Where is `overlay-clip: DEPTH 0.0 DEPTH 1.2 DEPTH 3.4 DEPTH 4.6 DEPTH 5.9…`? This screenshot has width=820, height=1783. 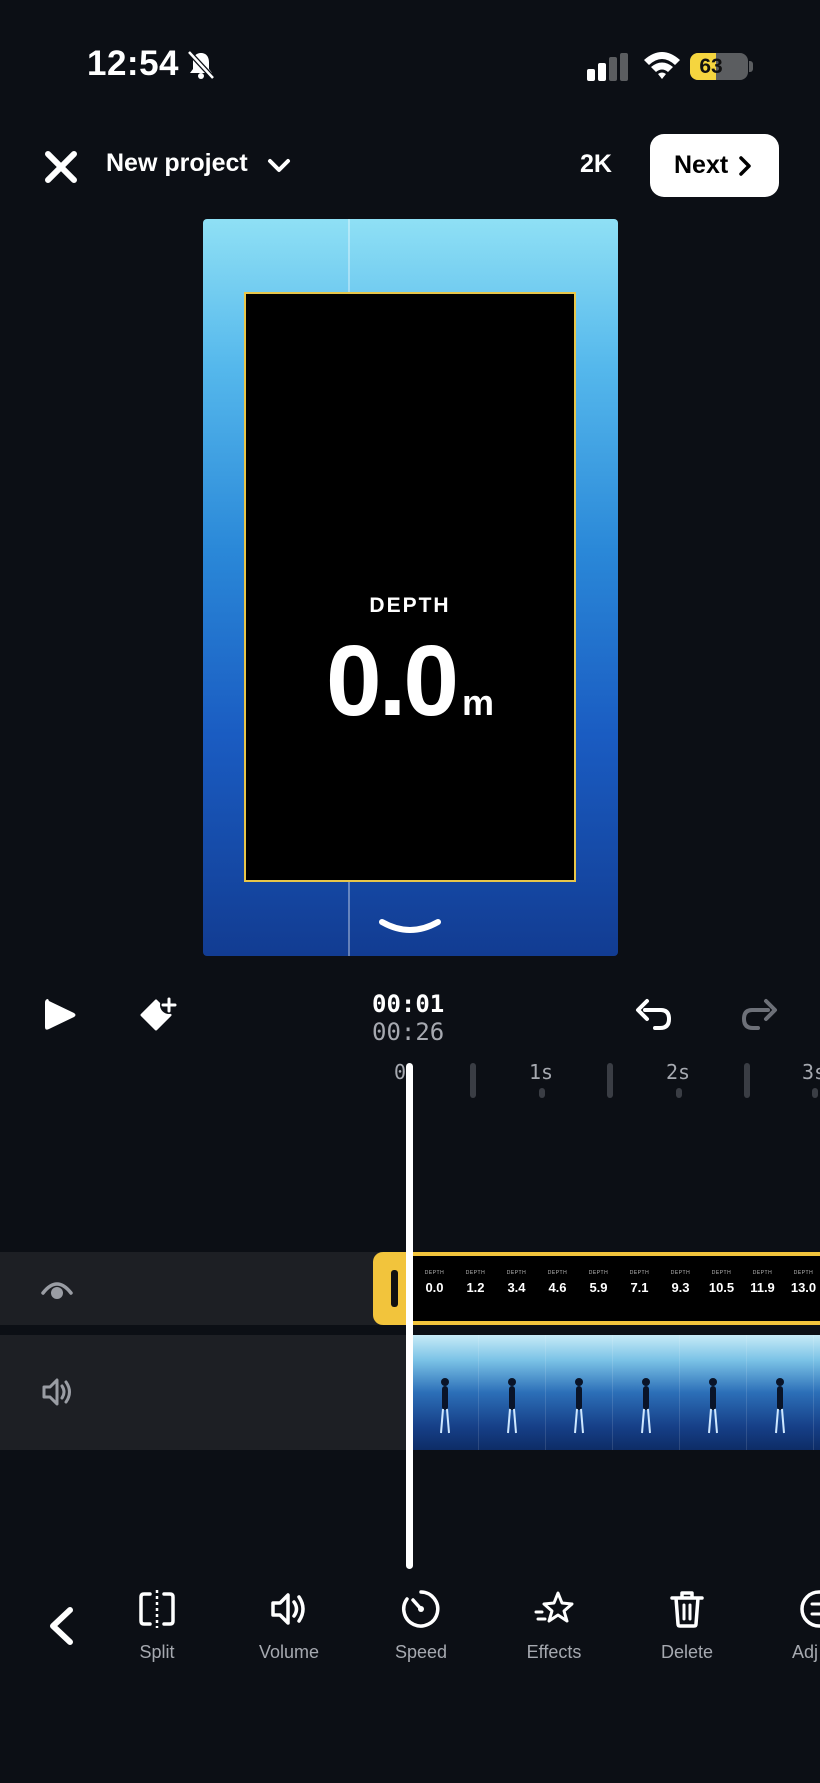 overlay-clip: DEPTH 0.0 DEPTH 1.2 DEPTH 3.4 DEPTH 4.6 DEPTH 5.9… is located at coordinates (615, 1288).